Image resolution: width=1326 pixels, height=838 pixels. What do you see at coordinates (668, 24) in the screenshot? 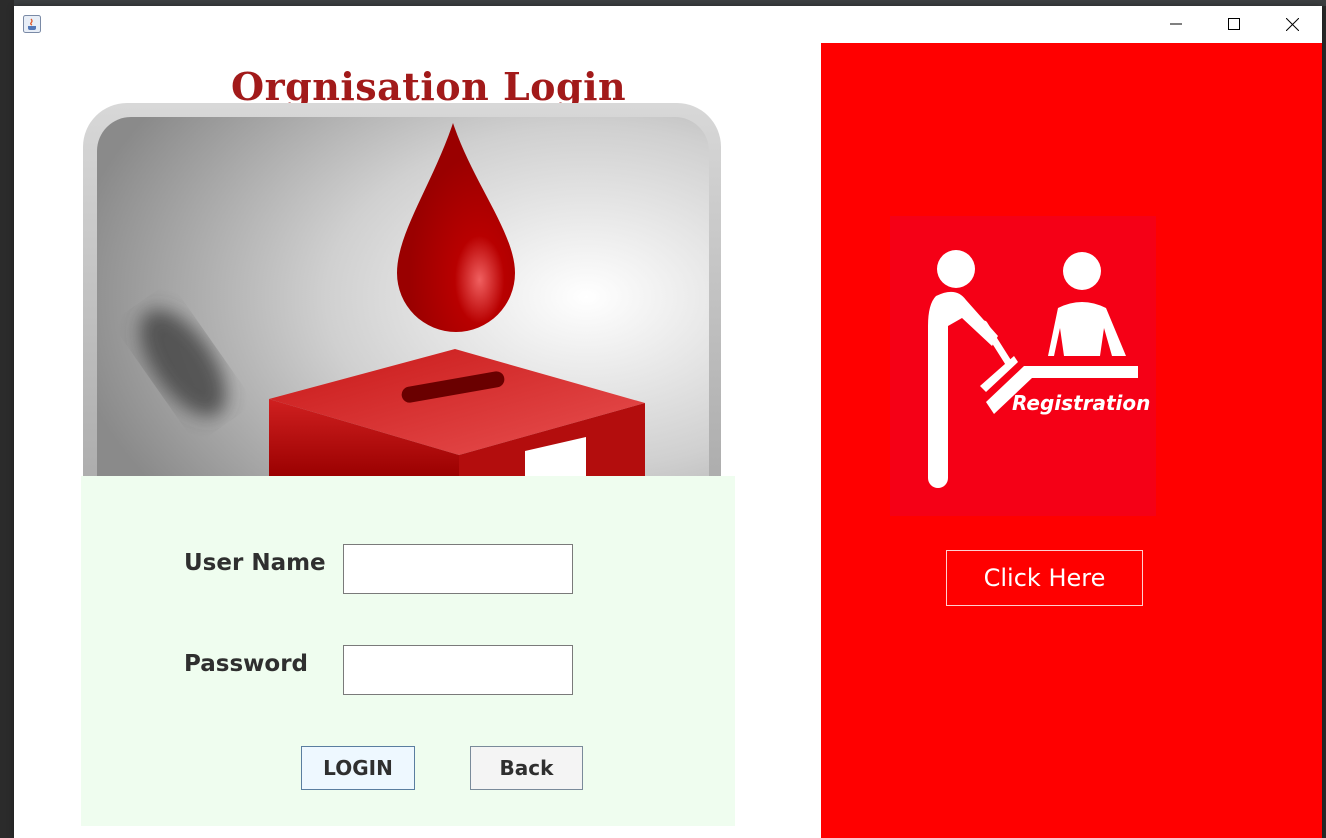
I see `title-bar` at bounding box center [668, 24].